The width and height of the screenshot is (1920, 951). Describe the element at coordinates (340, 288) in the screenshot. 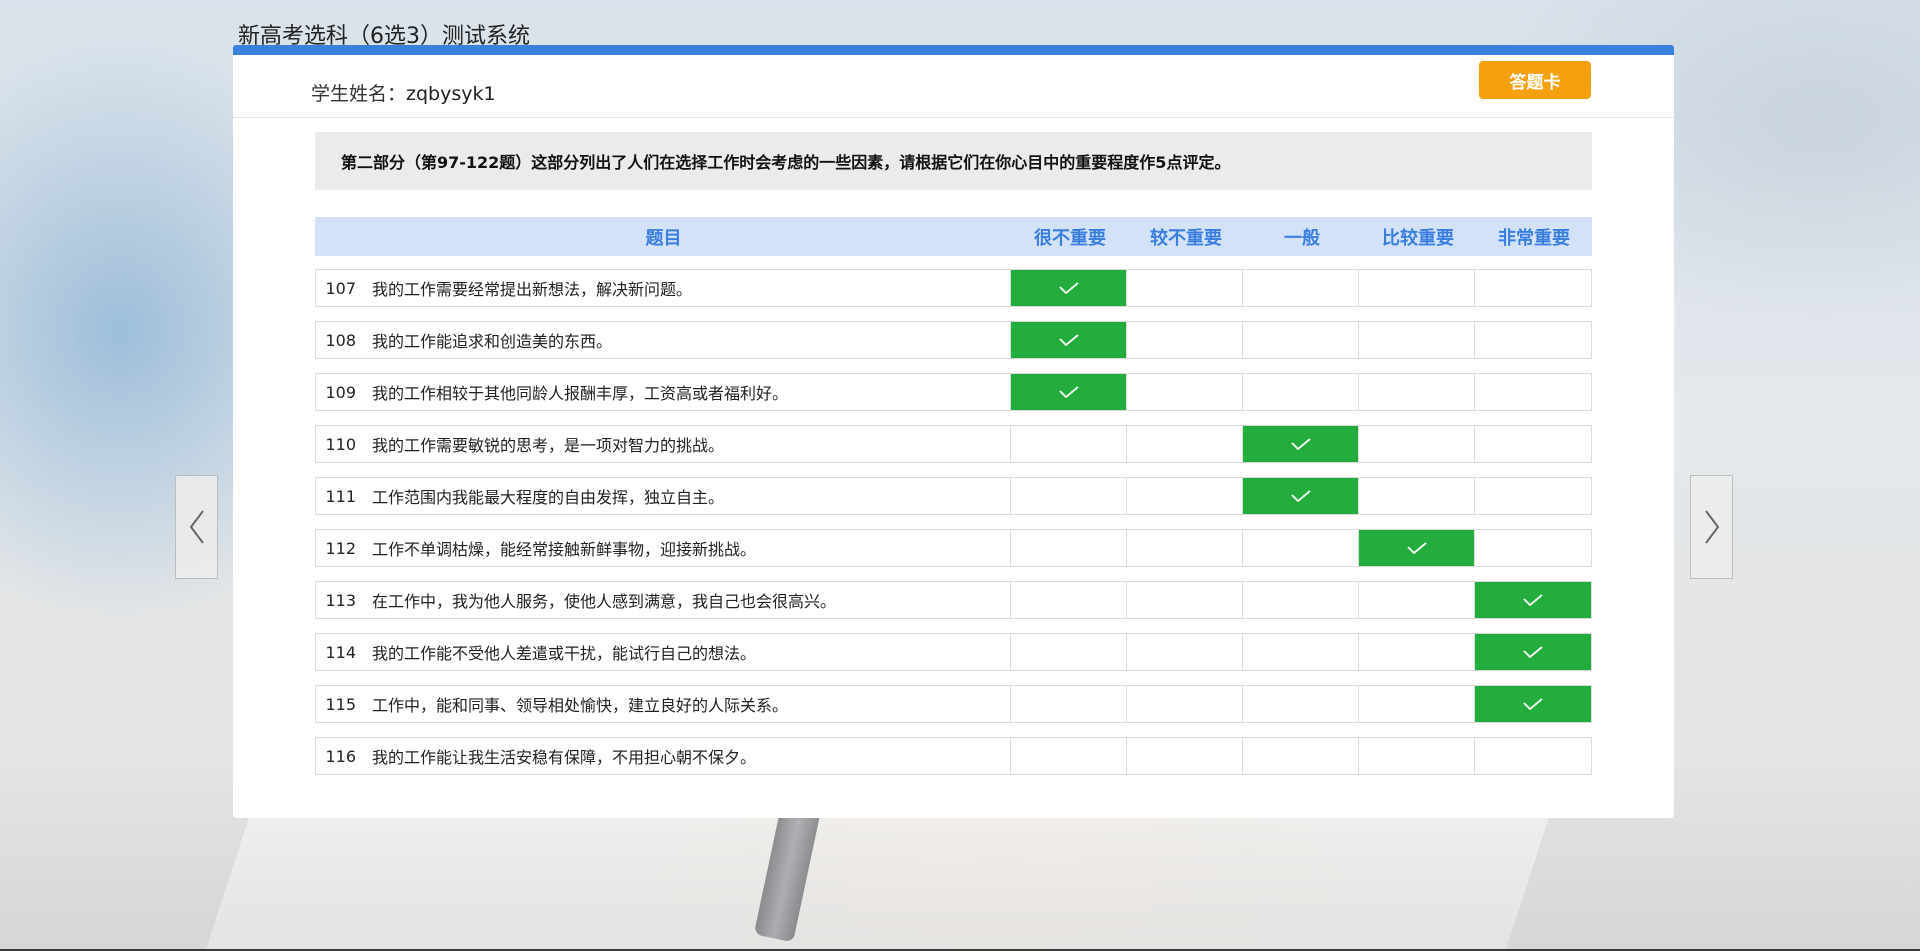

I see `question-number: 107` at that location.